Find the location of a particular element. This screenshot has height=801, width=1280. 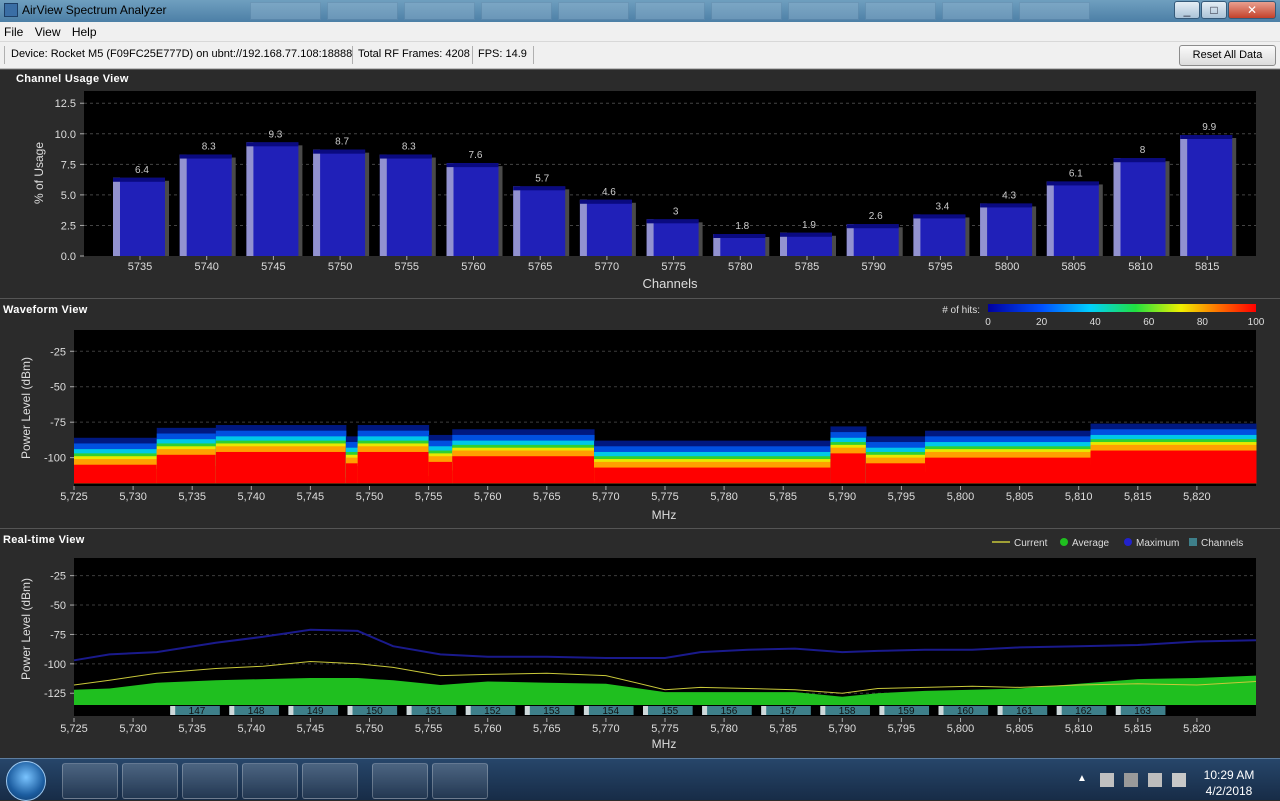

start-button is located at coordinates (26, 781).